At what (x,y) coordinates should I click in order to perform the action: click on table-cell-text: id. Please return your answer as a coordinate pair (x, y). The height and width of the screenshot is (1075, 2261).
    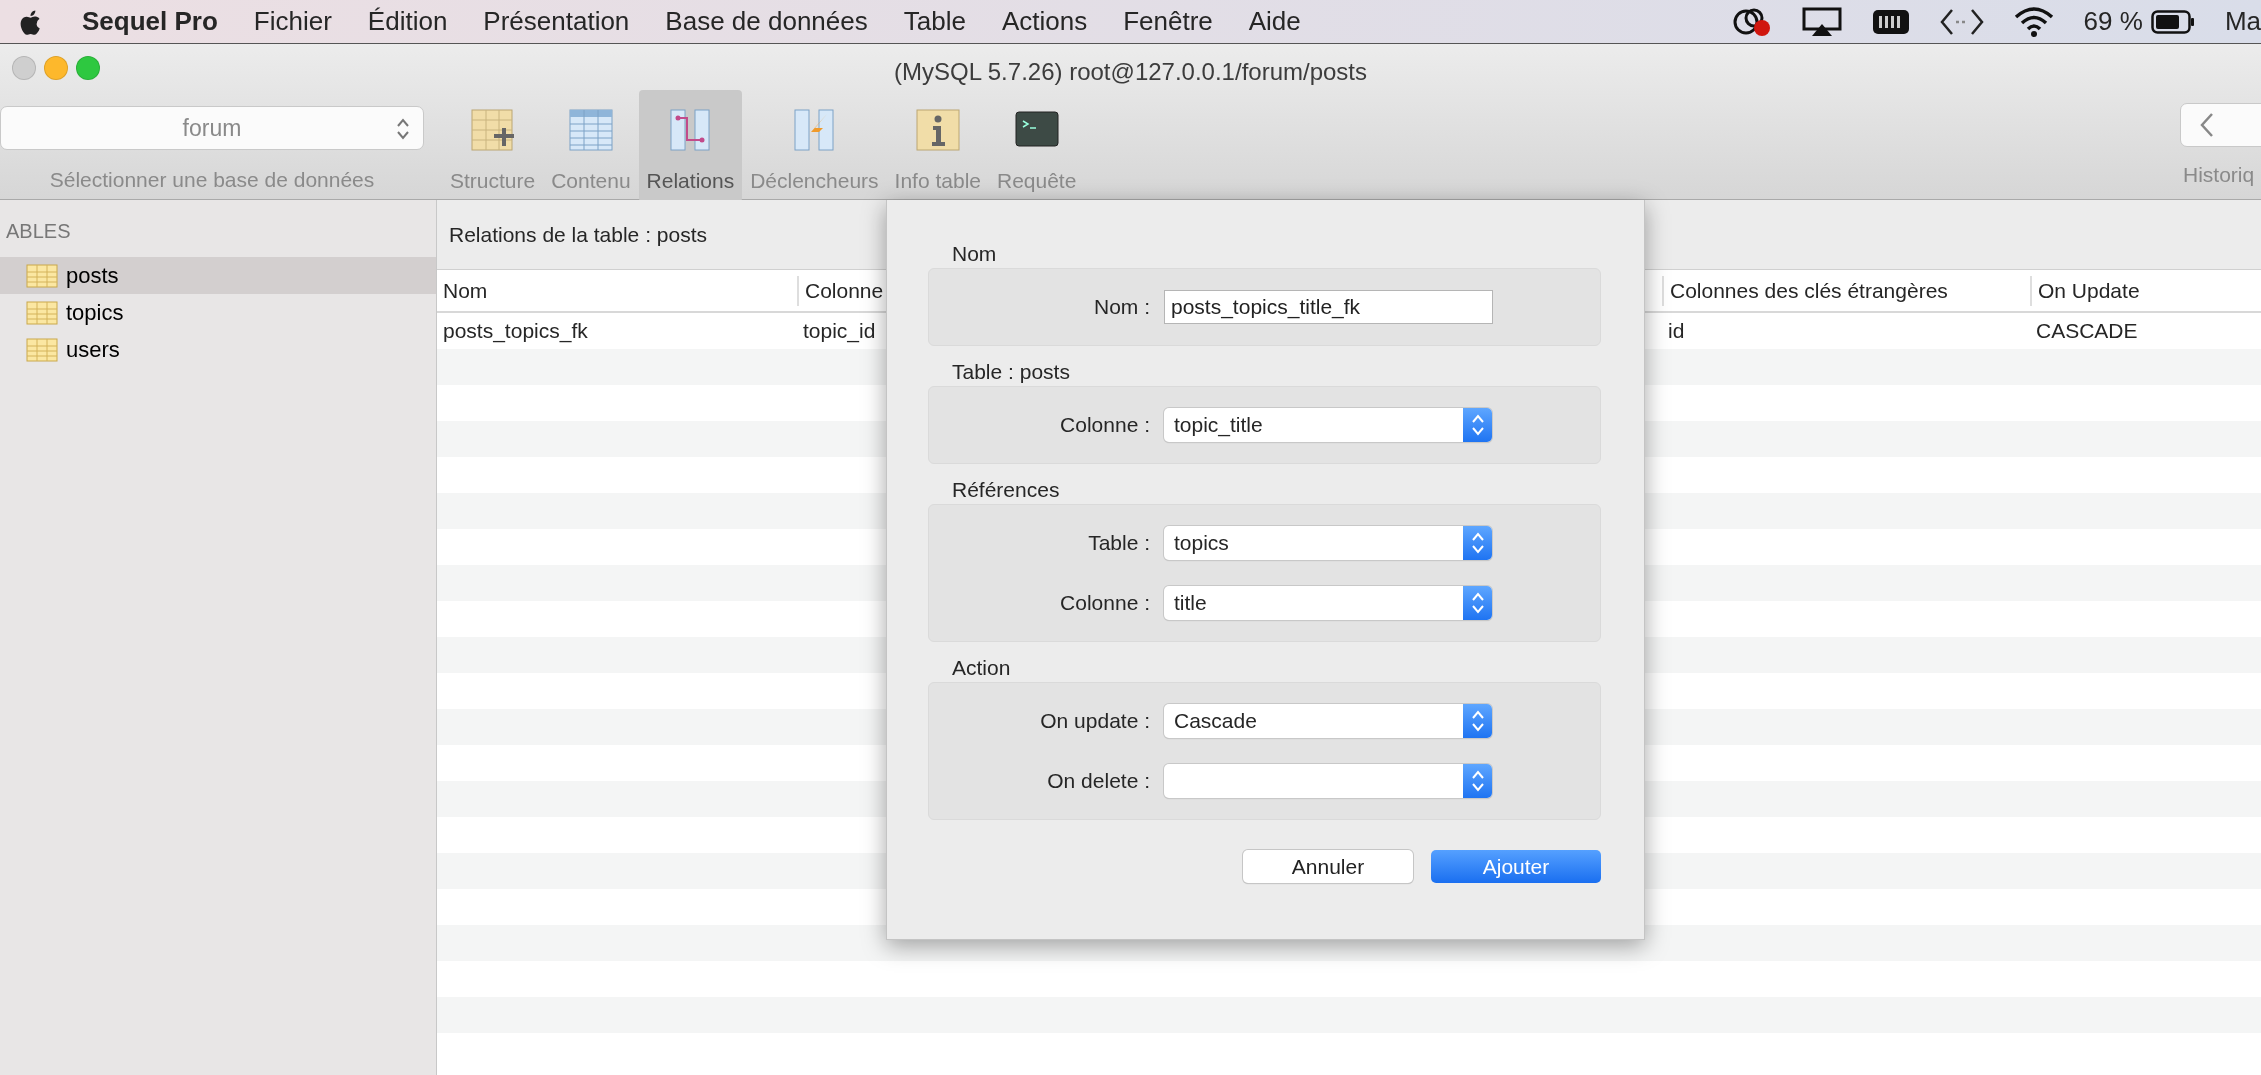
    Looking at the image, I should click on (1676, 331).